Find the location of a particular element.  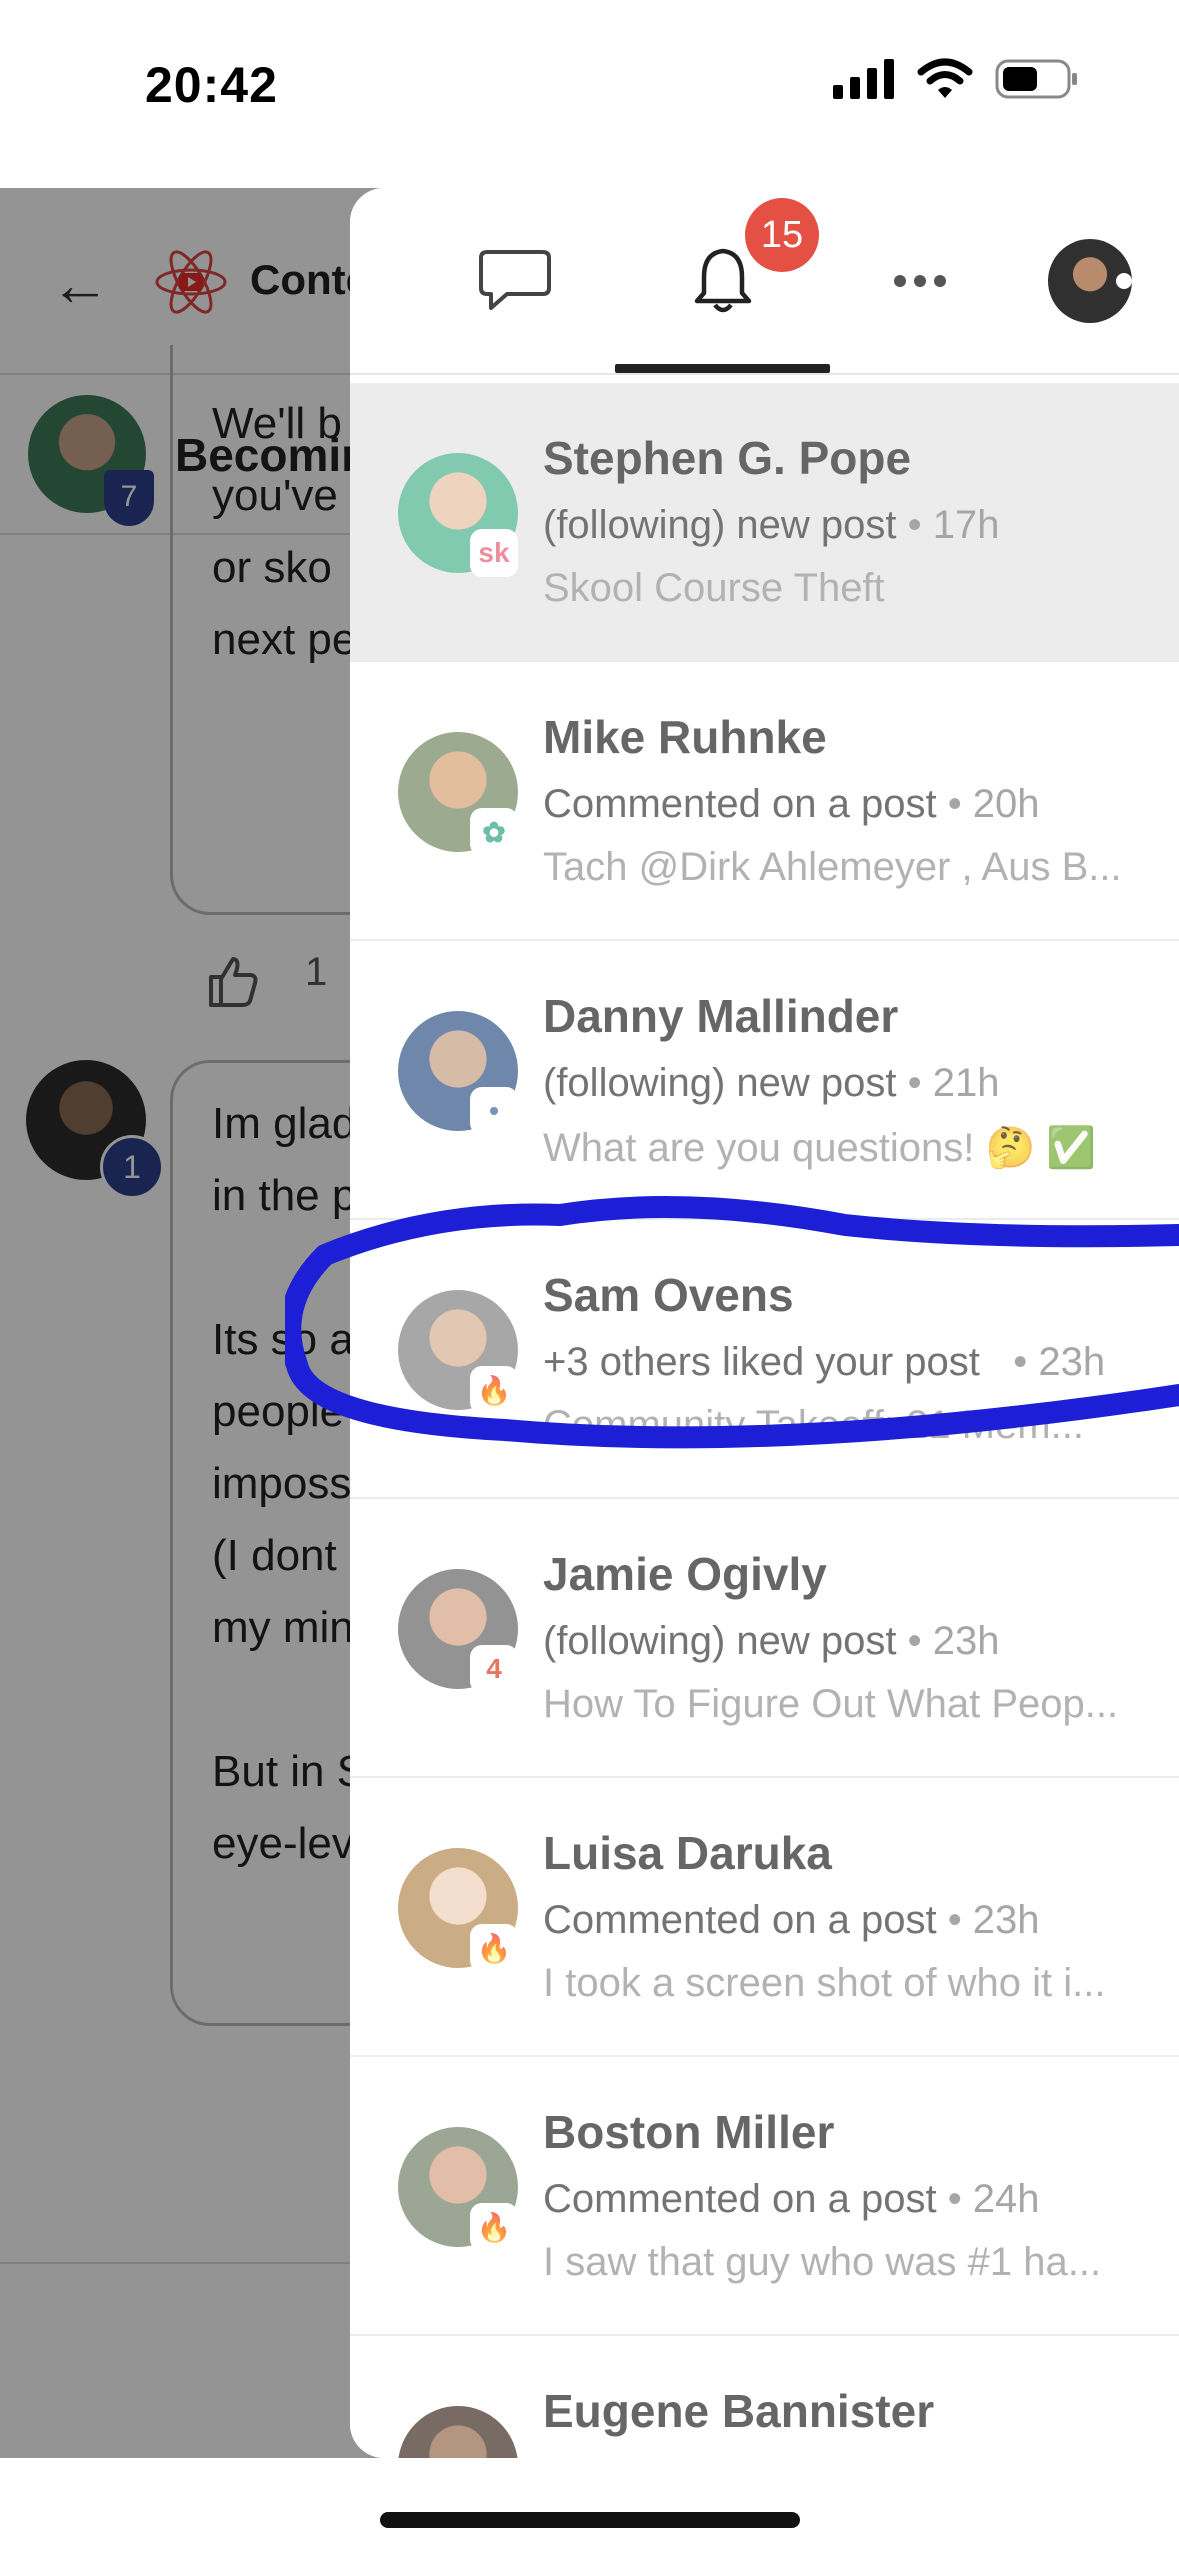

hand-drawn-circle-annotation is located at coordinates (732, 1322).